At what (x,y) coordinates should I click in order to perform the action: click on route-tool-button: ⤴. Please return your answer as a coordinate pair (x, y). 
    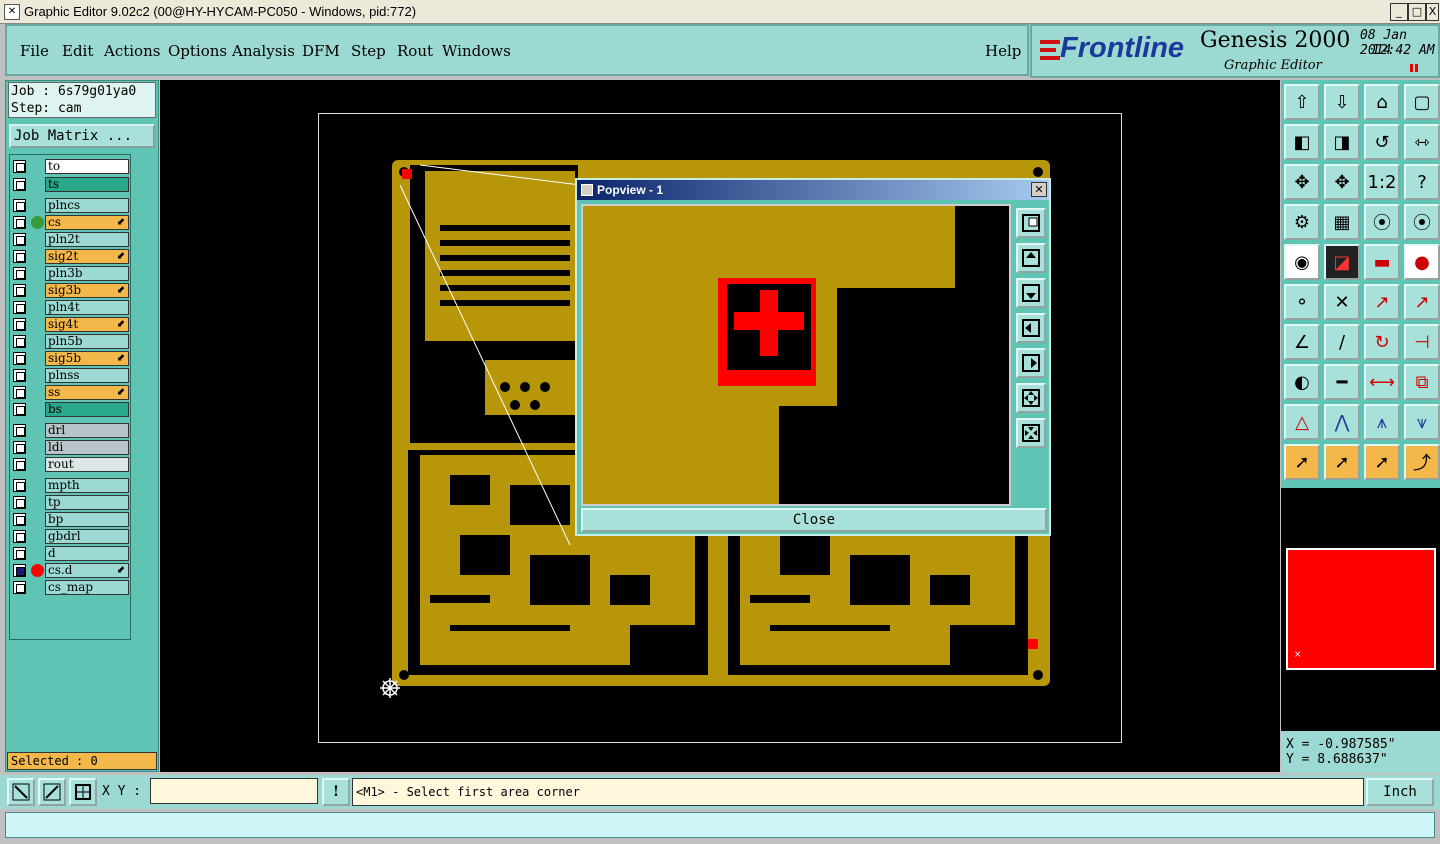
    Looking at the image, I should click on (1422, 462).